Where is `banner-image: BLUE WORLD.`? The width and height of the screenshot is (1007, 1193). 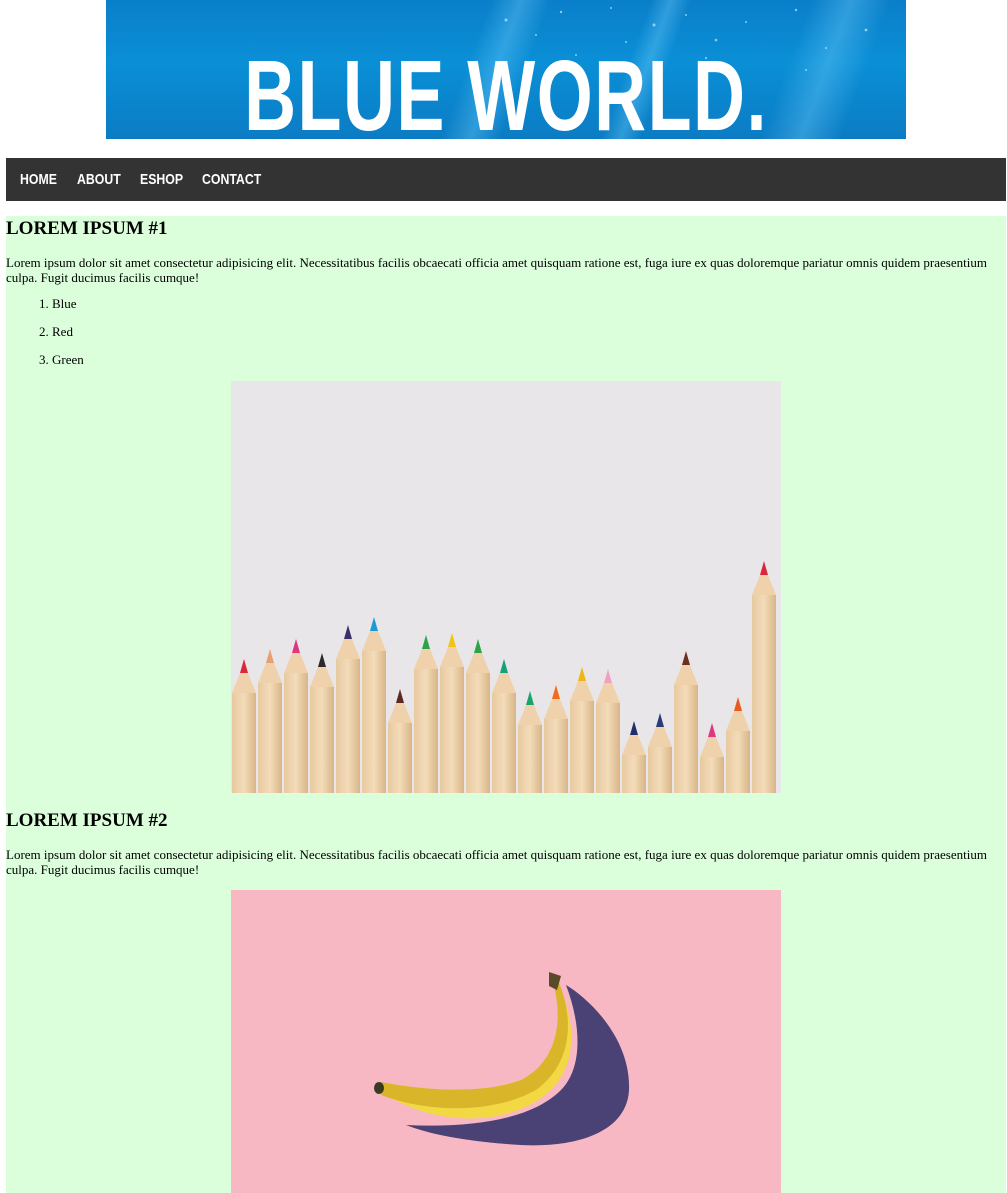 banner-image: BLUE WORLD. is located at coordinates (506, 69).